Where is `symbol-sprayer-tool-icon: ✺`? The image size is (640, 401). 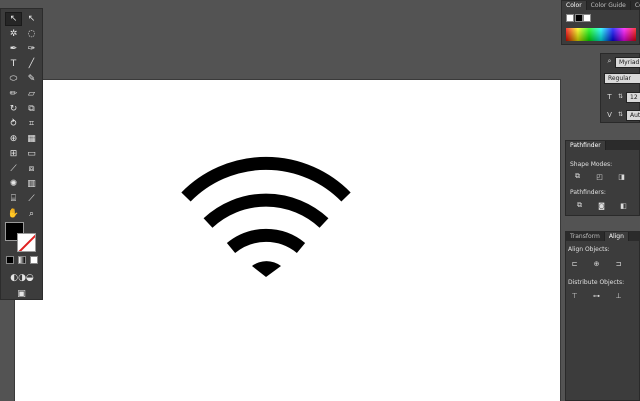
symbol-sprayer-tool-icon: ✺ is located at coordinates (13, 184).